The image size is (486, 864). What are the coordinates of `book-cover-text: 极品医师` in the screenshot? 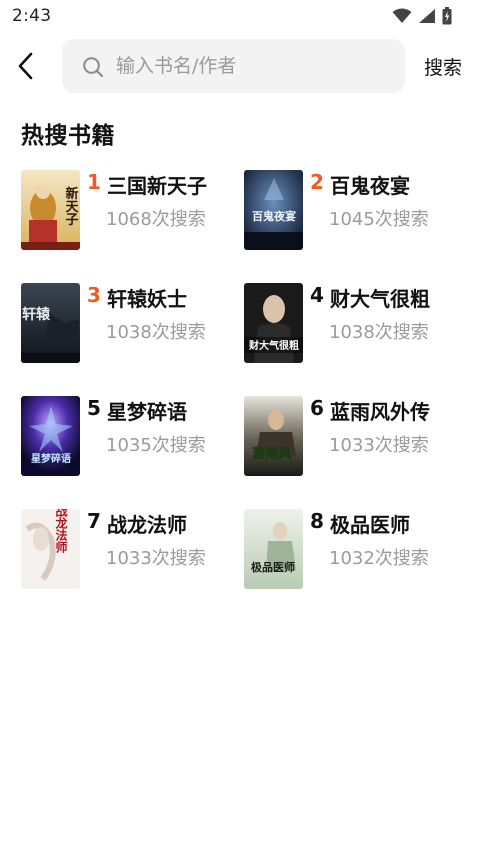 It's located at (273, 567).